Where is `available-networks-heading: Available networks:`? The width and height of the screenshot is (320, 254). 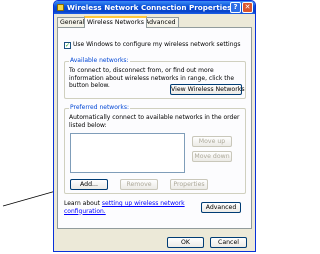
available-networks-heading: Available networks: is located at coordinates (99, 60).